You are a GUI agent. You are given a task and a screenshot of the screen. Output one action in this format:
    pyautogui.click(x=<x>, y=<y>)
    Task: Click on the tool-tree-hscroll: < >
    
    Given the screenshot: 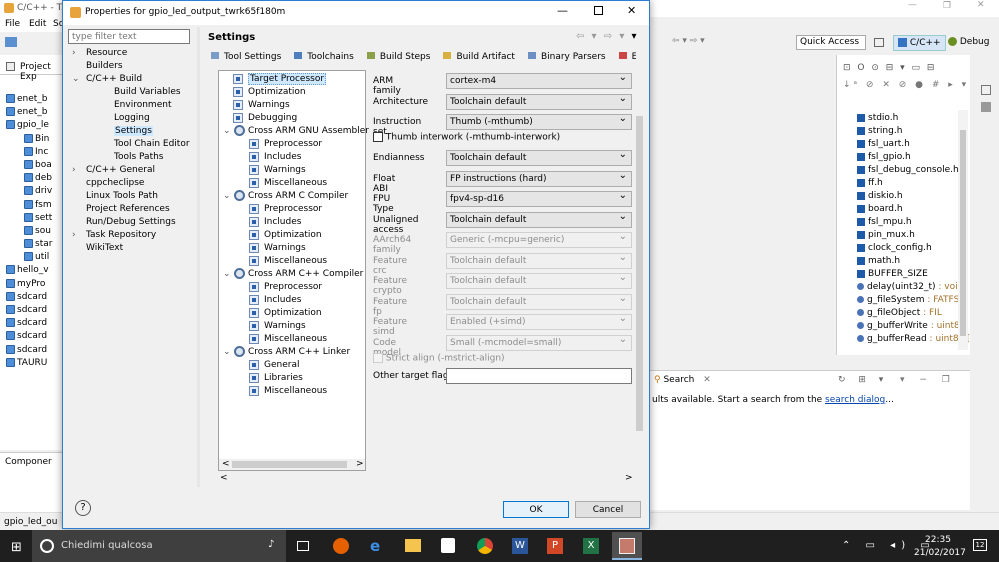 What is the action you would take?
    pyautogui.click(x=292, y=464)
    